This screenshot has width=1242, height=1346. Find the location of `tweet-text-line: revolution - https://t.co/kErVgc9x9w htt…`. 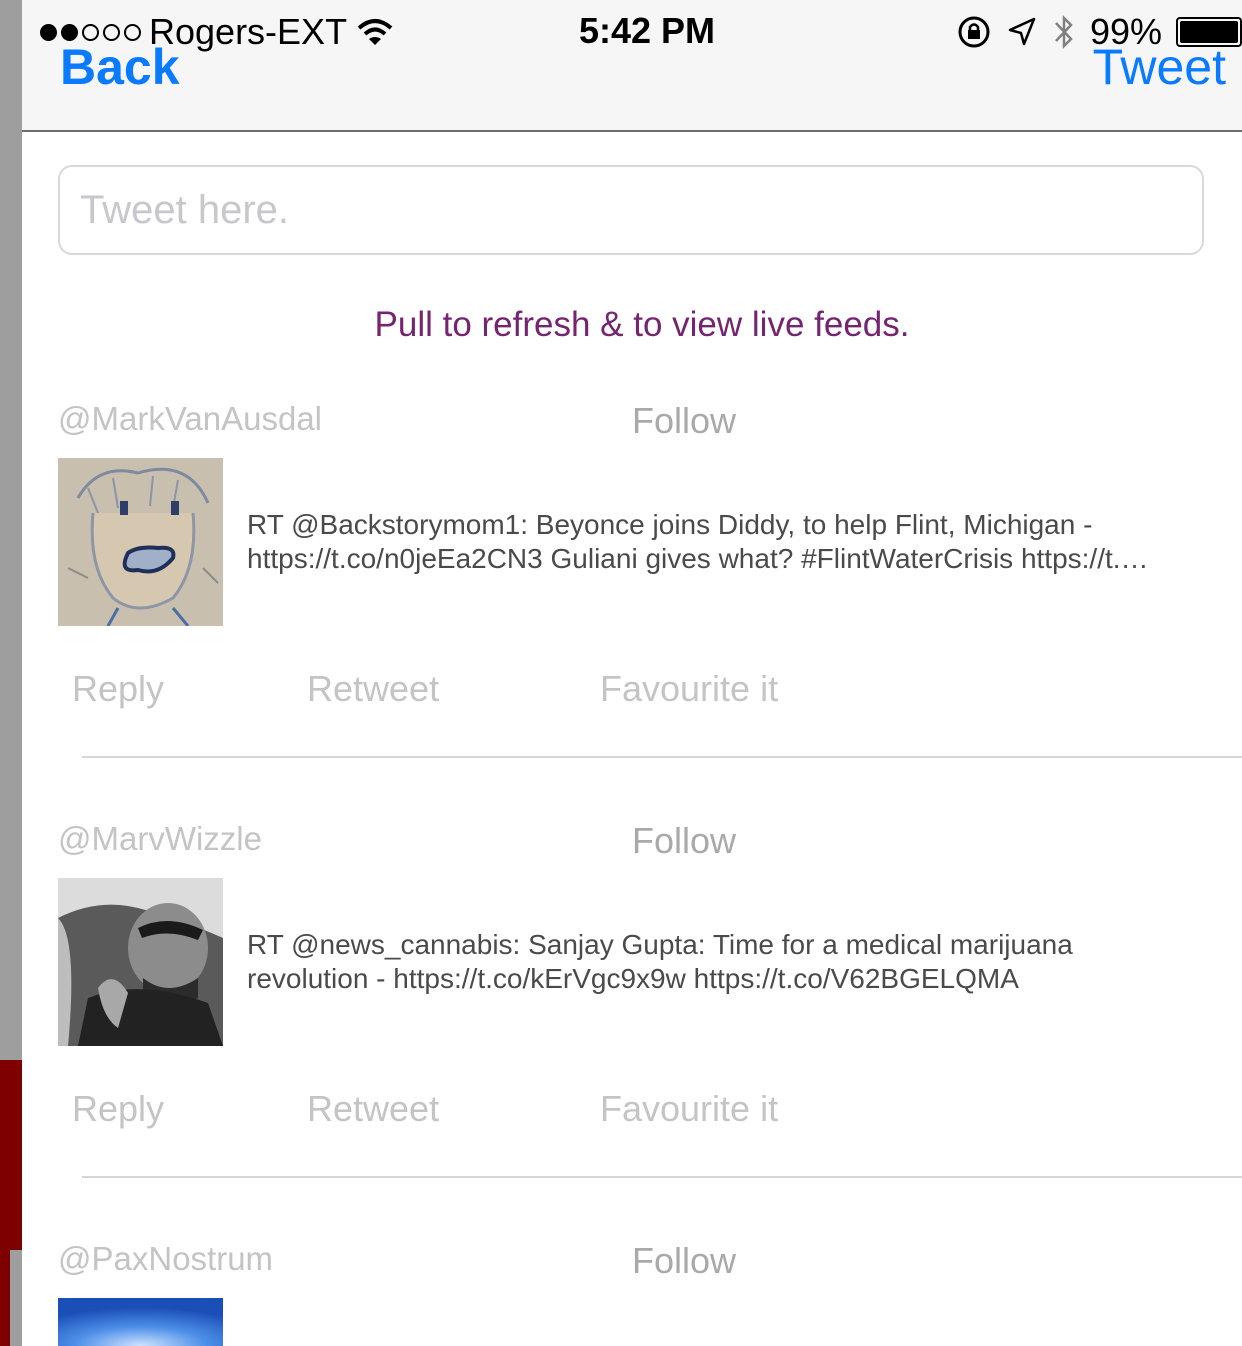

tweet-text-line: revolution - https://t.co/kErVgc9x9w htt… is located at coordinates (633, 978).